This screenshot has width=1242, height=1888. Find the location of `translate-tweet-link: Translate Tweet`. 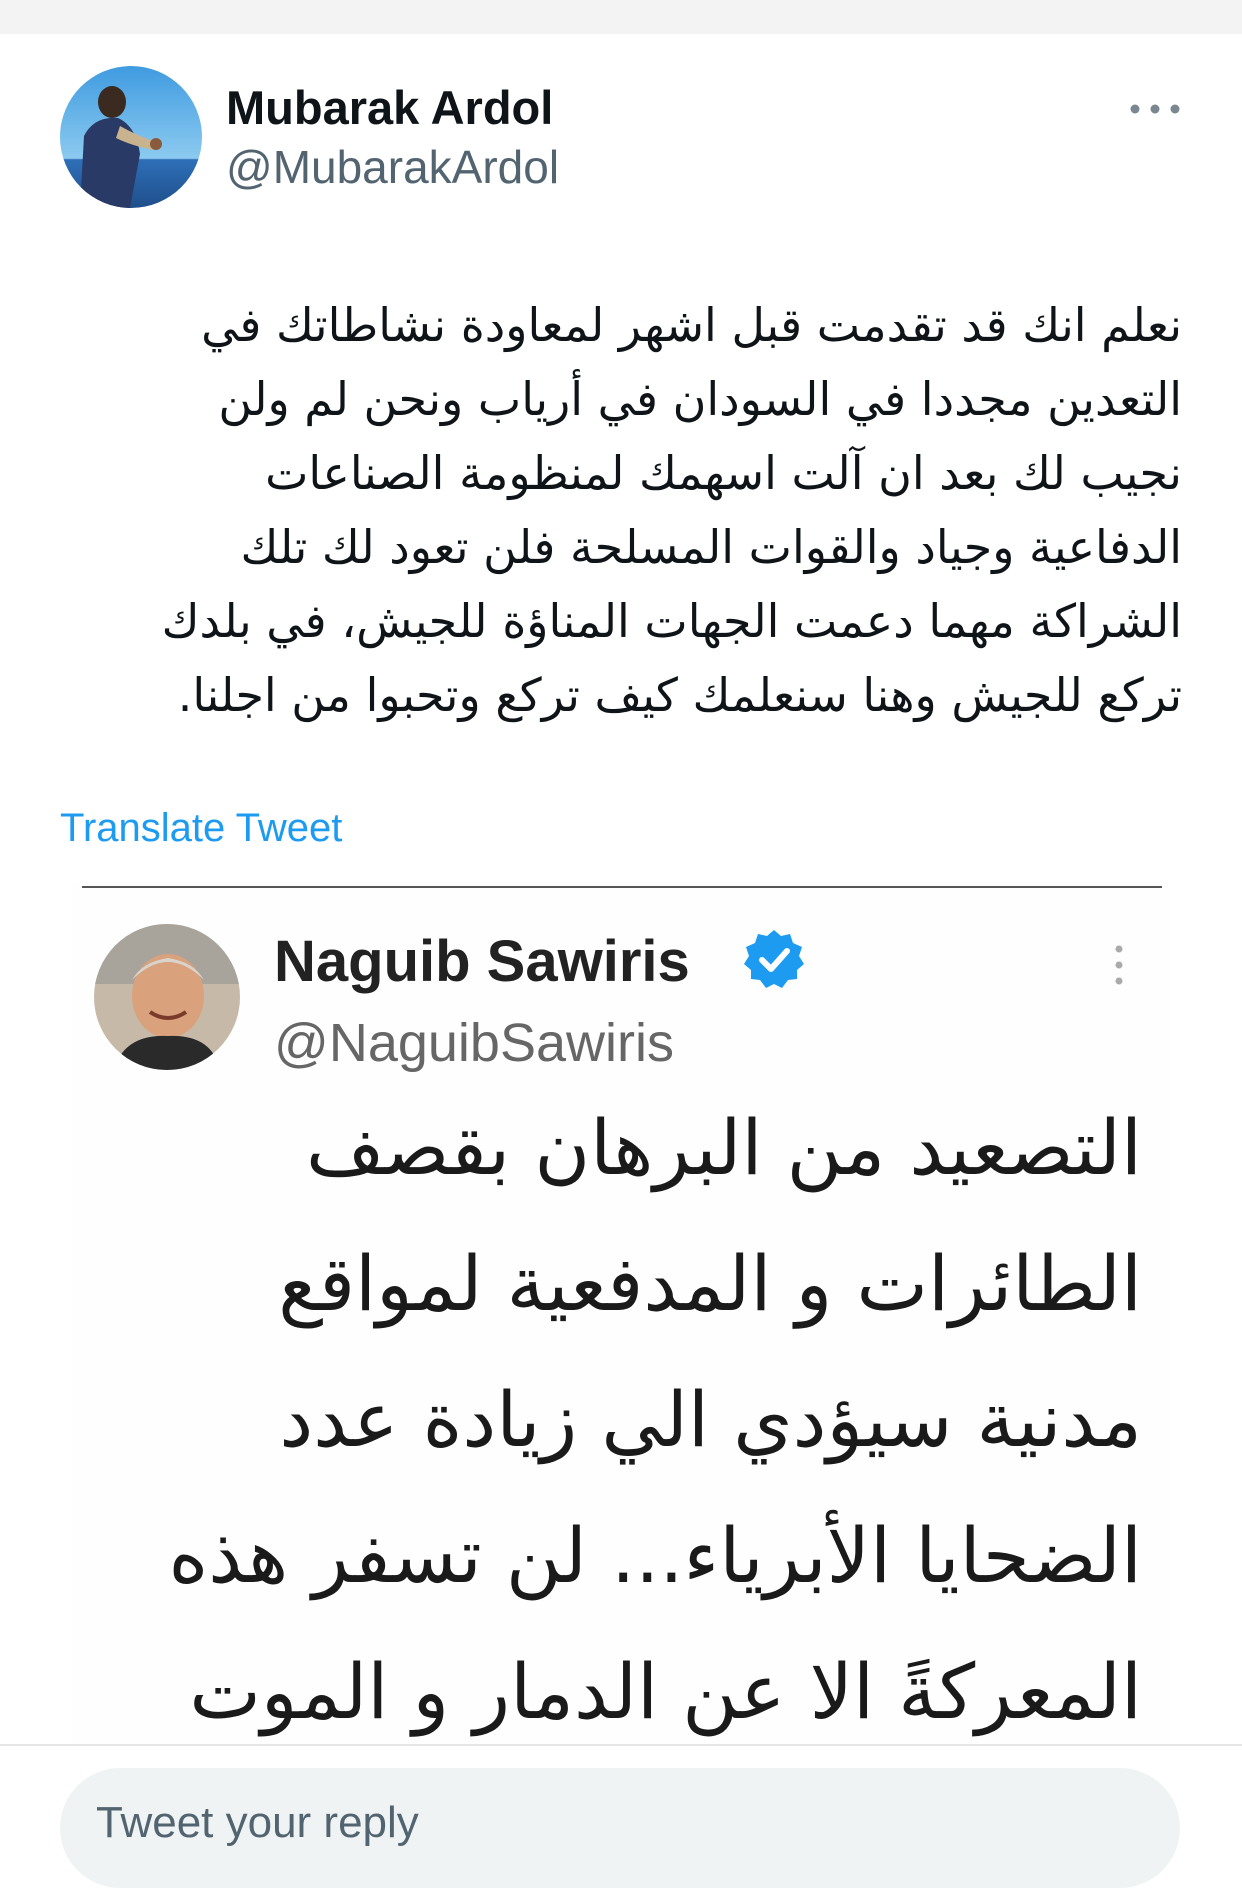

translate-tweet-link: Translate Tweet is located at coordinates (201, 828).